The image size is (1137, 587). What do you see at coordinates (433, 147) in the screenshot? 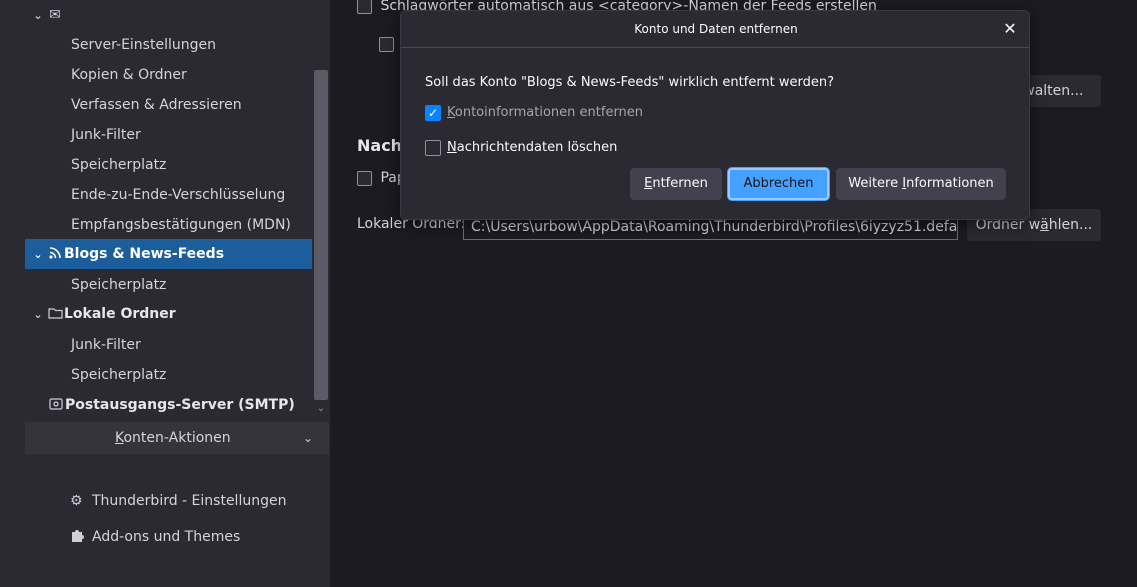
I see `checkbox-box` at bounding box center [433, 147].